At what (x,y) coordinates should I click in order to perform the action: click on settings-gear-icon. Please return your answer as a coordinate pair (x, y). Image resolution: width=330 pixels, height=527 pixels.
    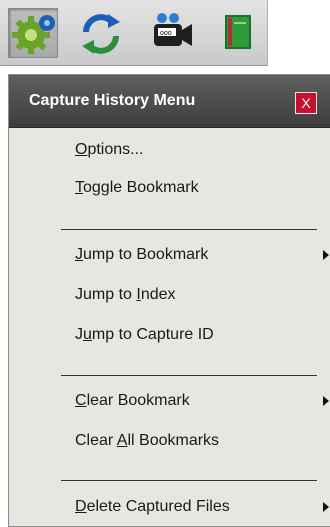
    Looking at the image, I should click on (33, 34).